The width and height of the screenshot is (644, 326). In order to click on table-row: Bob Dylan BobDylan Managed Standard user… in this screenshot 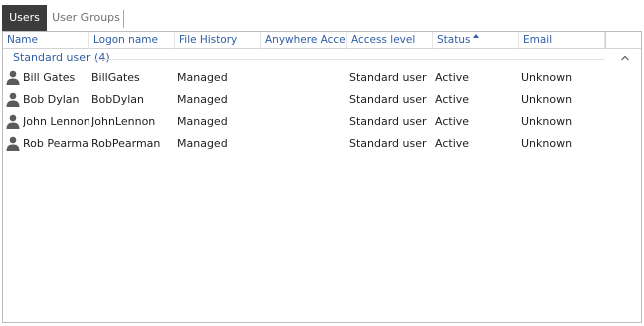, I will do `click(322, 100)`.